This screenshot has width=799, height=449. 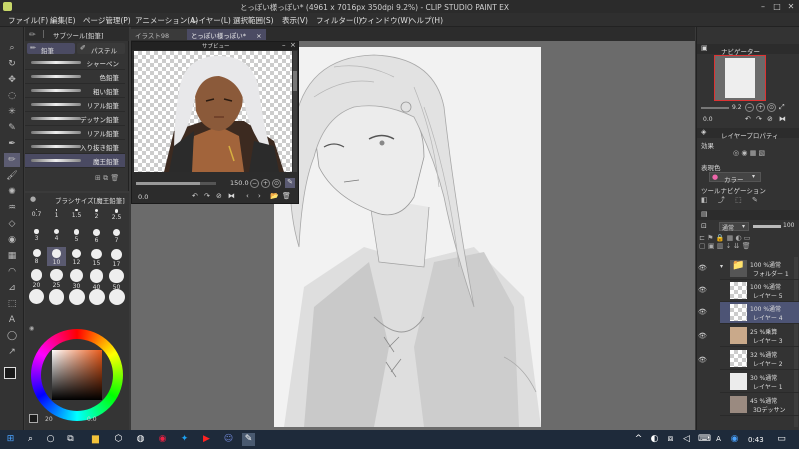 I want to click on pen-tool-icon: ✒, so click(x=12, y=144).